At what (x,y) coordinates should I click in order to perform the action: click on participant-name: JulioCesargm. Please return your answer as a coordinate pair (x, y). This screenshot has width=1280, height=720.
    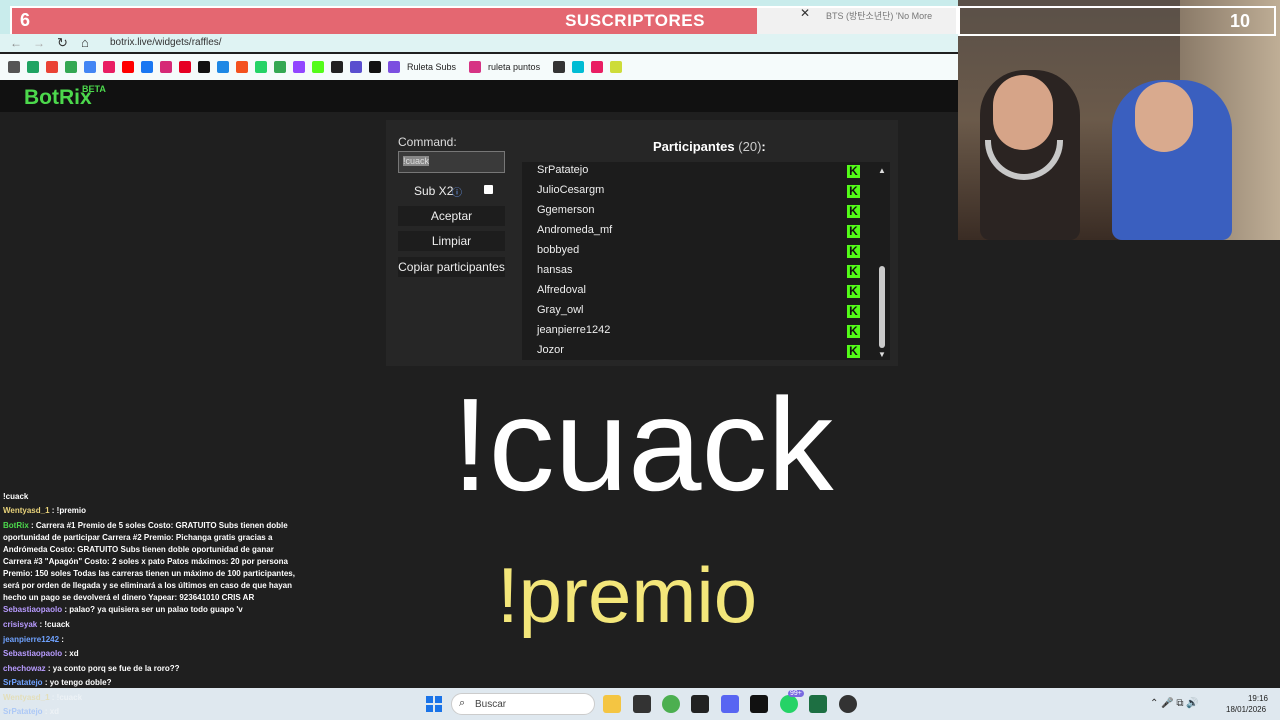
    Looking at the image, I should click on (571, 190).